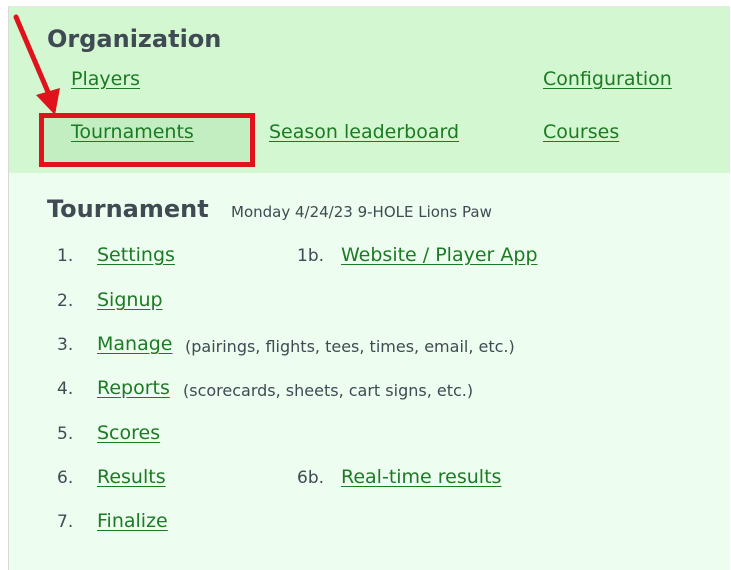 This screenshot has width=731, height=570. Describe the element at coordinates (607, 79) in the screenshot. I see `configuration-link: Configuration` at that location.